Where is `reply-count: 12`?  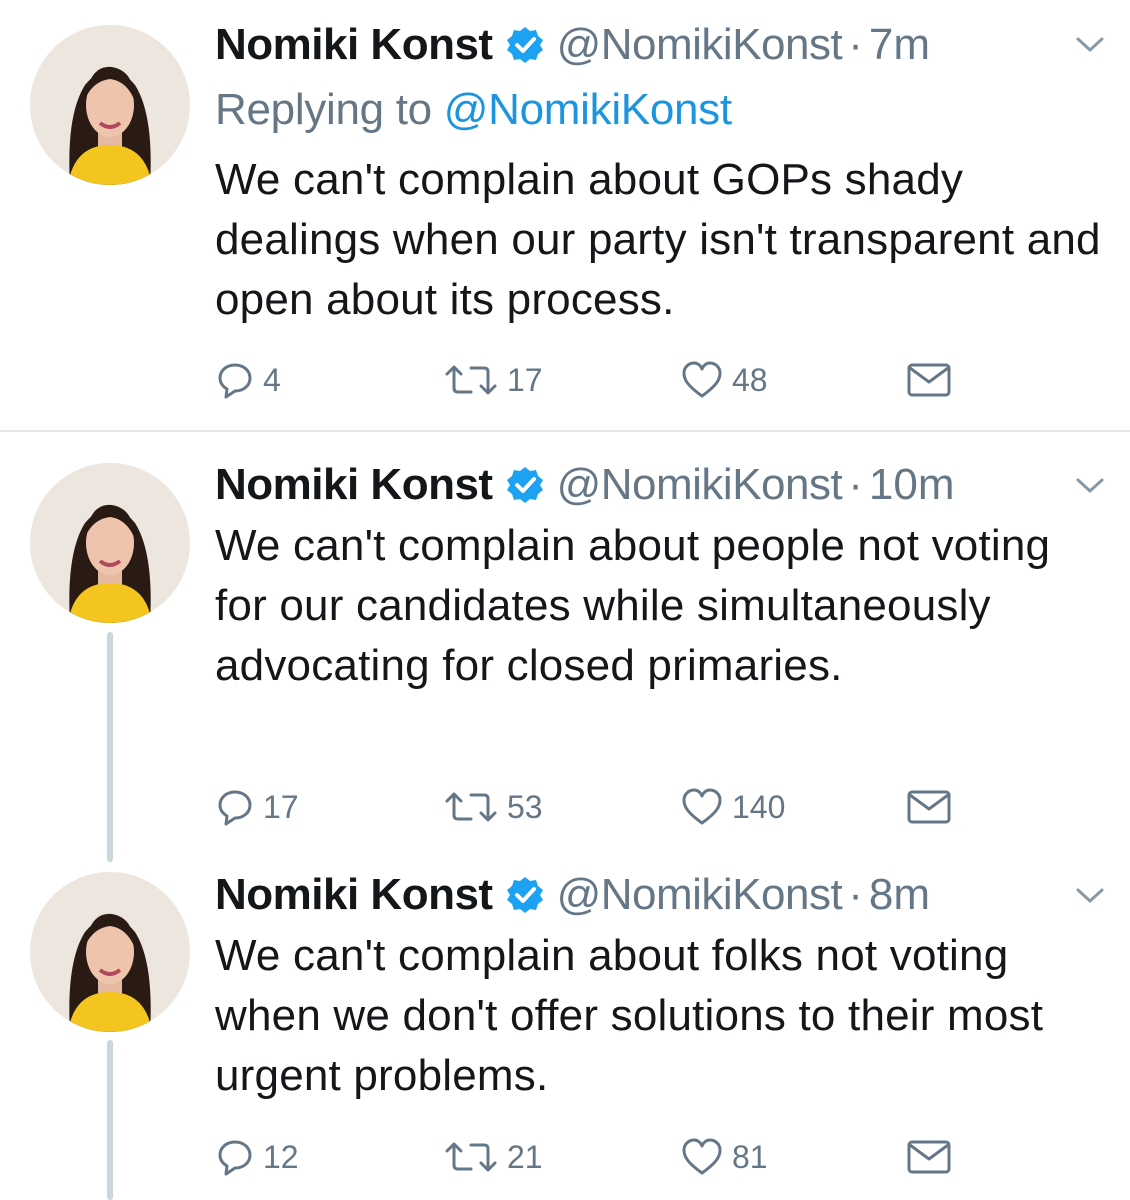 reply-count: 12 is located at coordinates (281, 1156).